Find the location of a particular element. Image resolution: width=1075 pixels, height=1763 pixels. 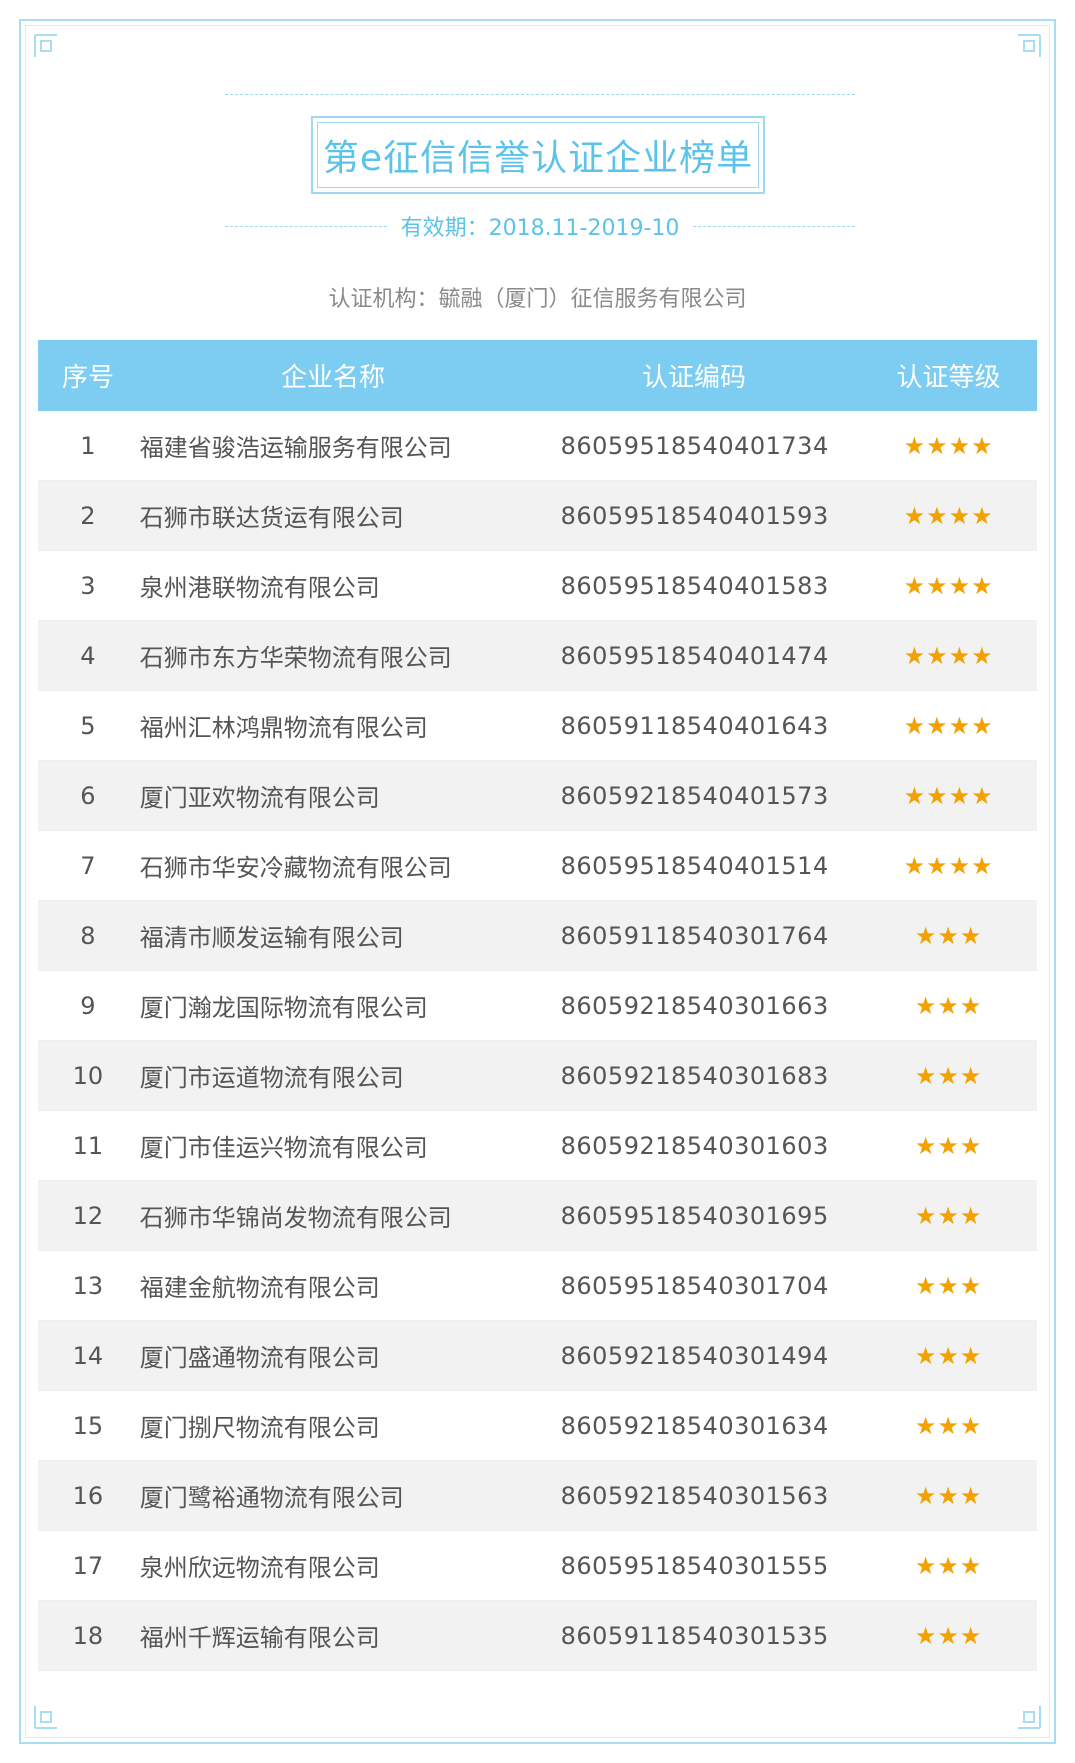

certification-code: 86059518540401734 is located at coordinates (694, 445).